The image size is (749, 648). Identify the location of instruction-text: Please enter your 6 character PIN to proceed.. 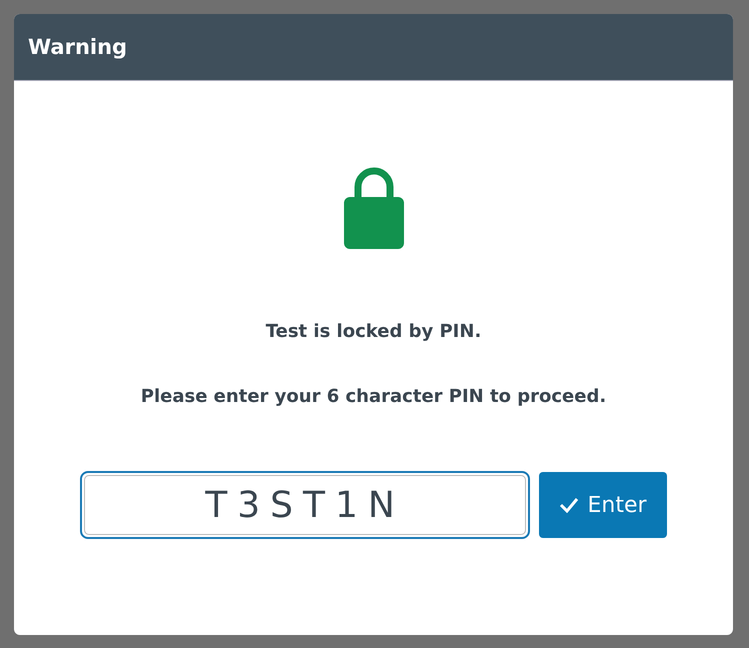
(373, 396).